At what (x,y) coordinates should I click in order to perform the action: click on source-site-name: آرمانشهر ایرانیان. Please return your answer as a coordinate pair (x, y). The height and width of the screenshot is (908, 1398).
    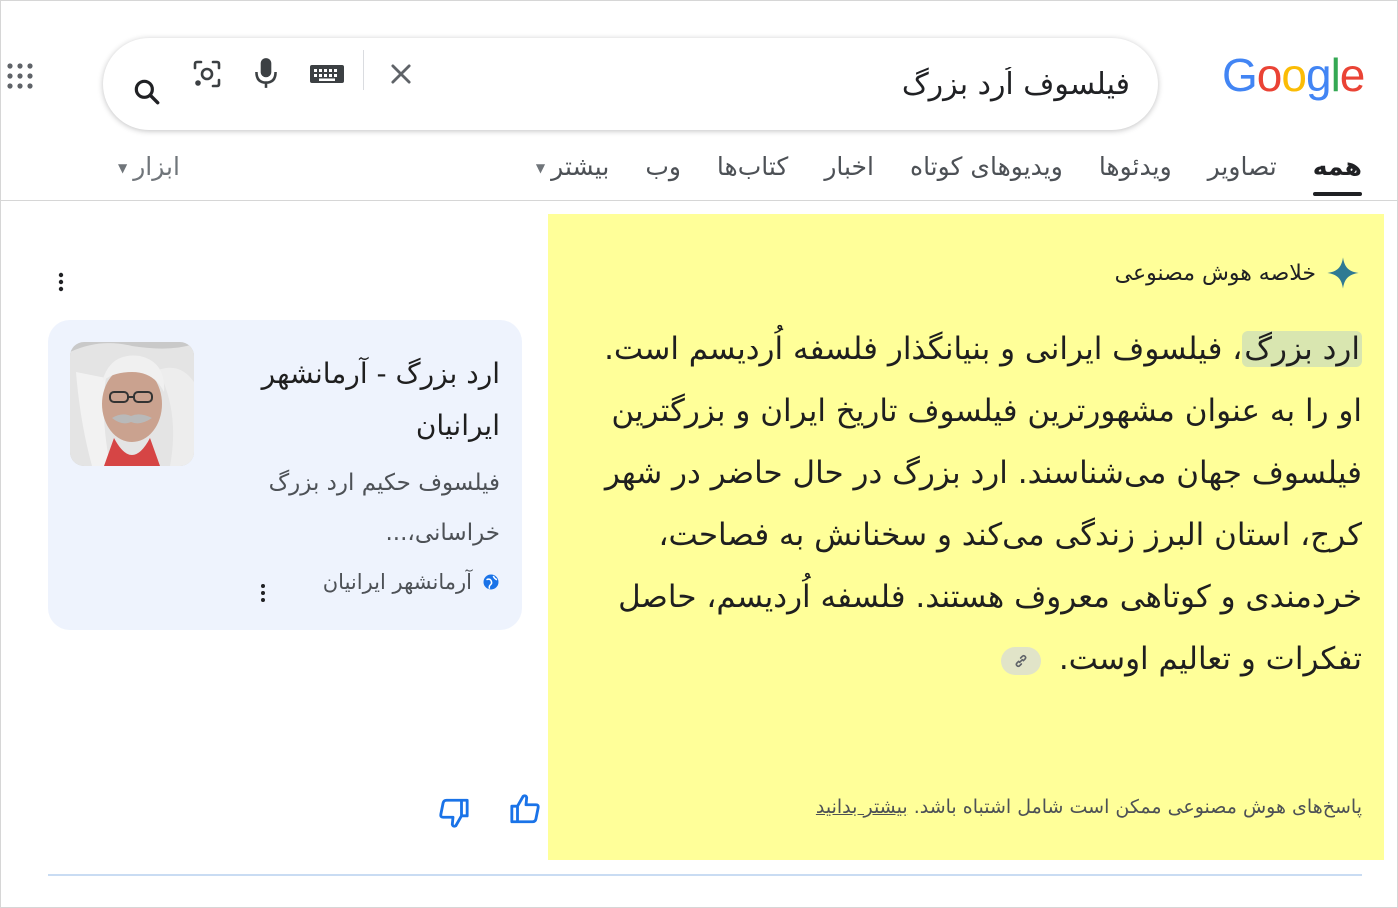
    Looking at the image, I should click on (397, 582).